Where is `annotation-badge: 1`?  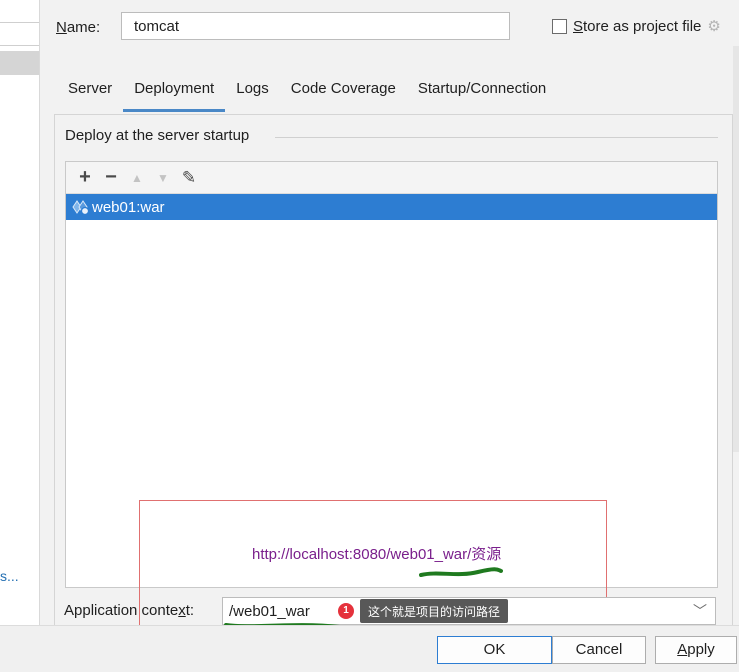
annotation-badge: 1 is located at coordinates (346, 611).